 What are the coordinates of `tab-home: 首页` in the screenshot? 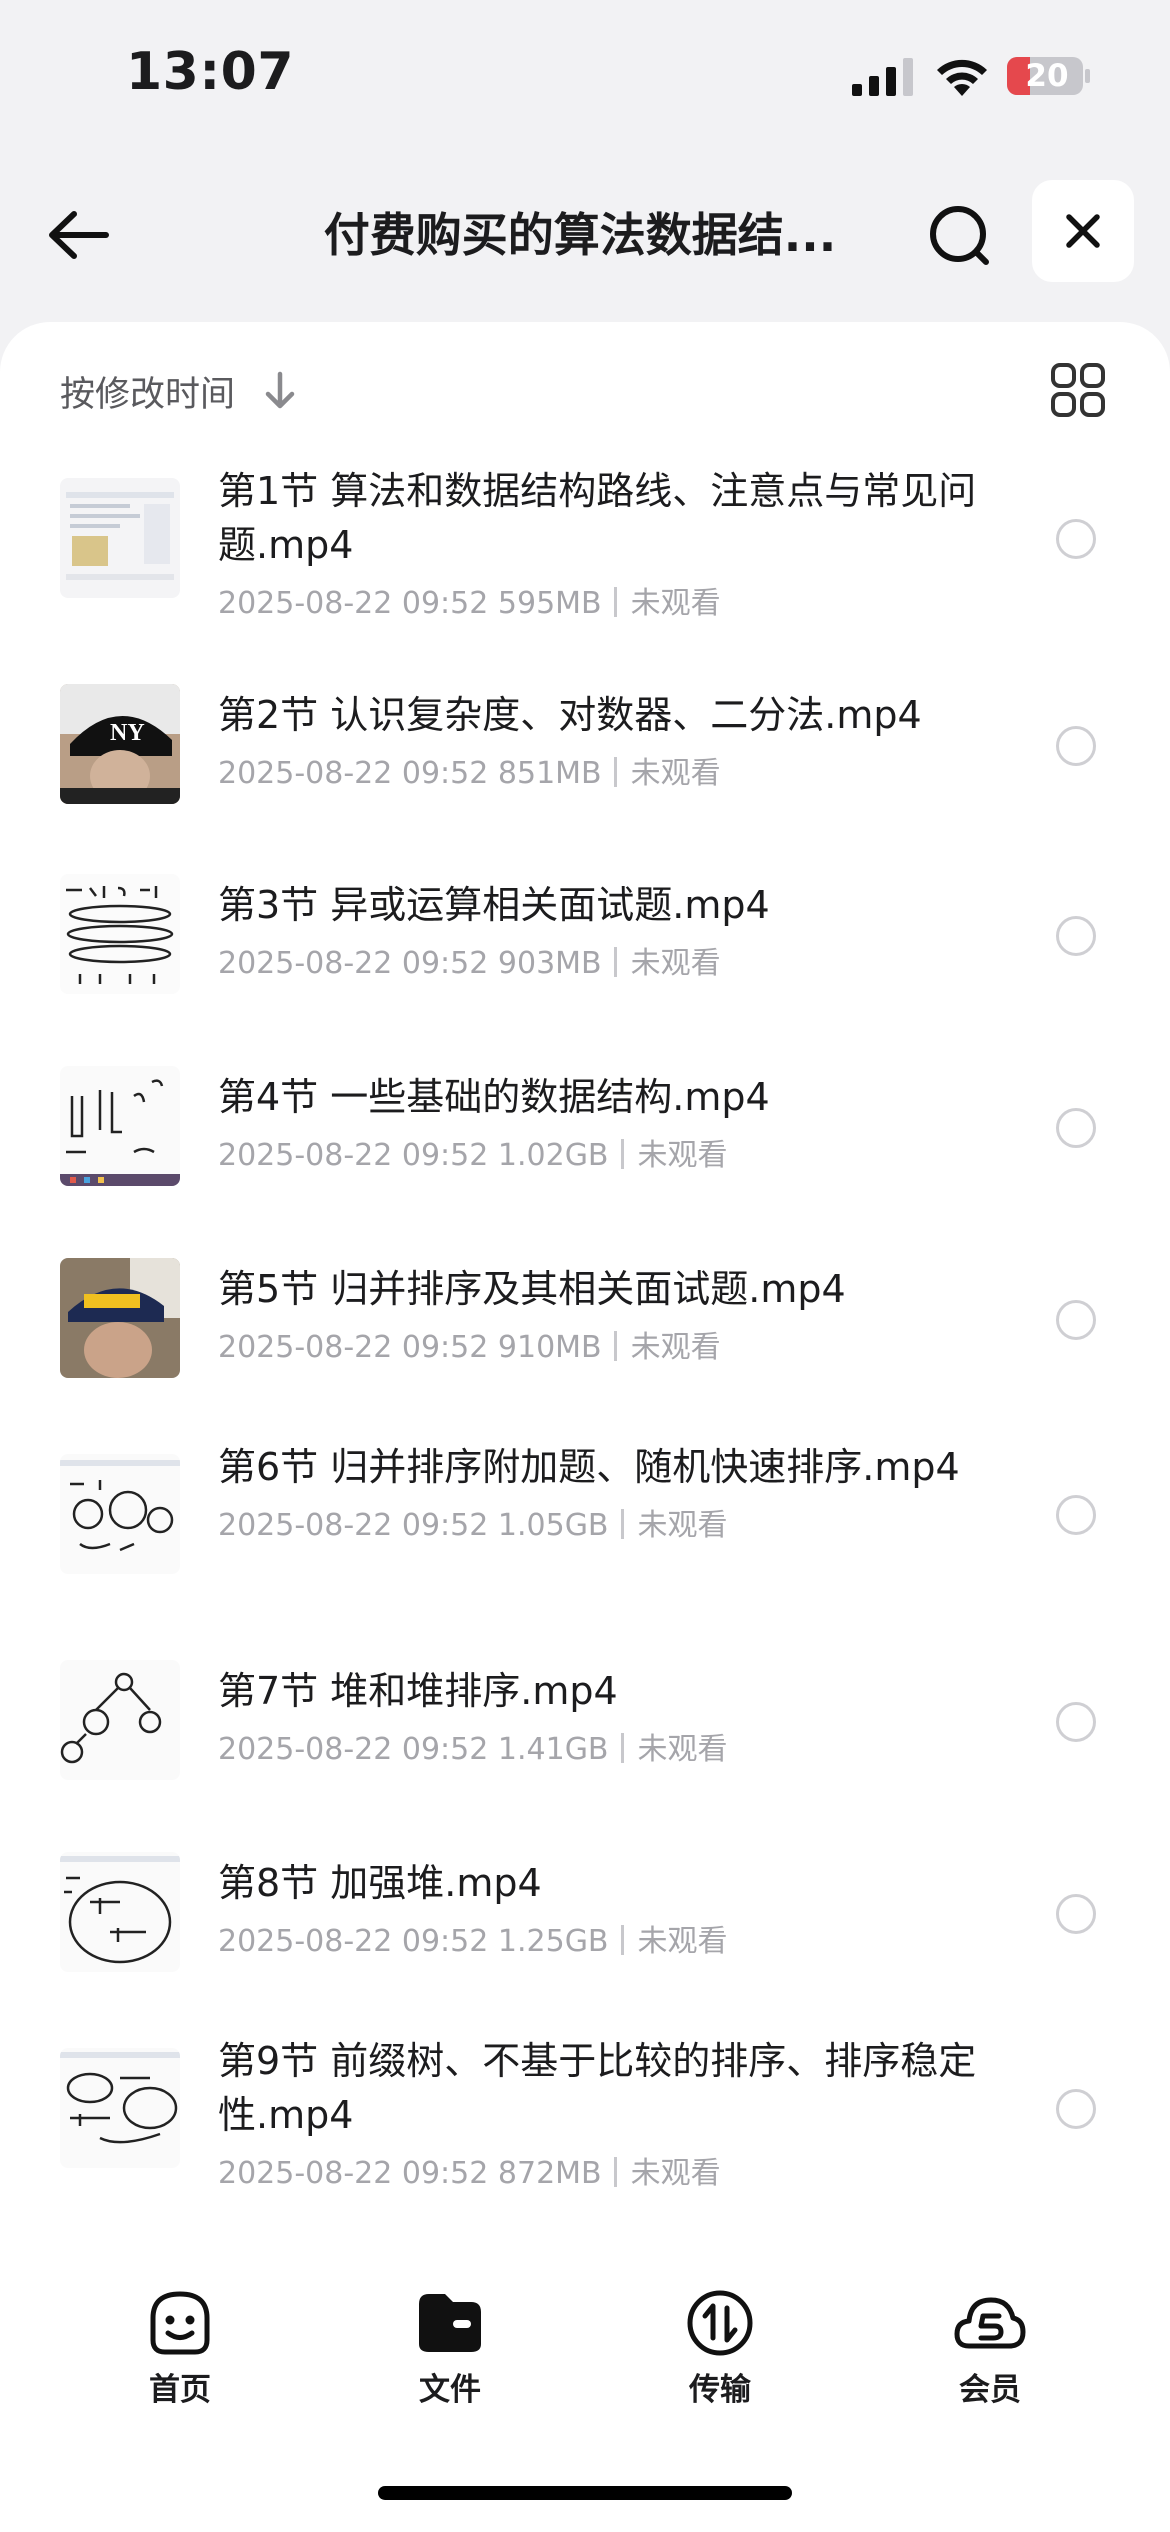 It's located at (180, 2340).